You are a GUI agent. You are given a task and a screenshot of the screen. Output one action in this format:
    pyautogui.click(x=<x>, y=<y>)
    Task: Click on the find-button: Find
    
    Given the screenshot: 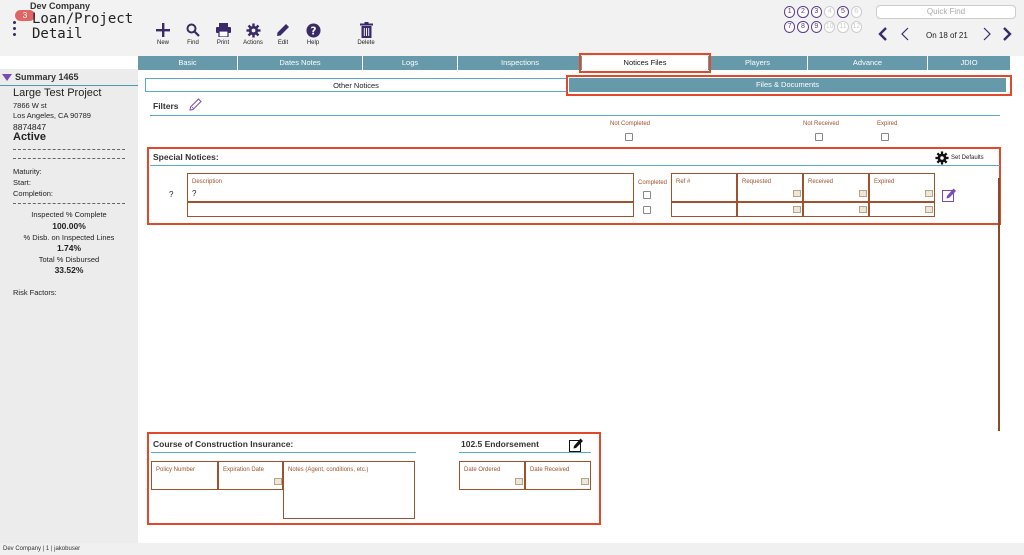 What is the action you would take?
    pyautogui.click(x=193, y=34)
    